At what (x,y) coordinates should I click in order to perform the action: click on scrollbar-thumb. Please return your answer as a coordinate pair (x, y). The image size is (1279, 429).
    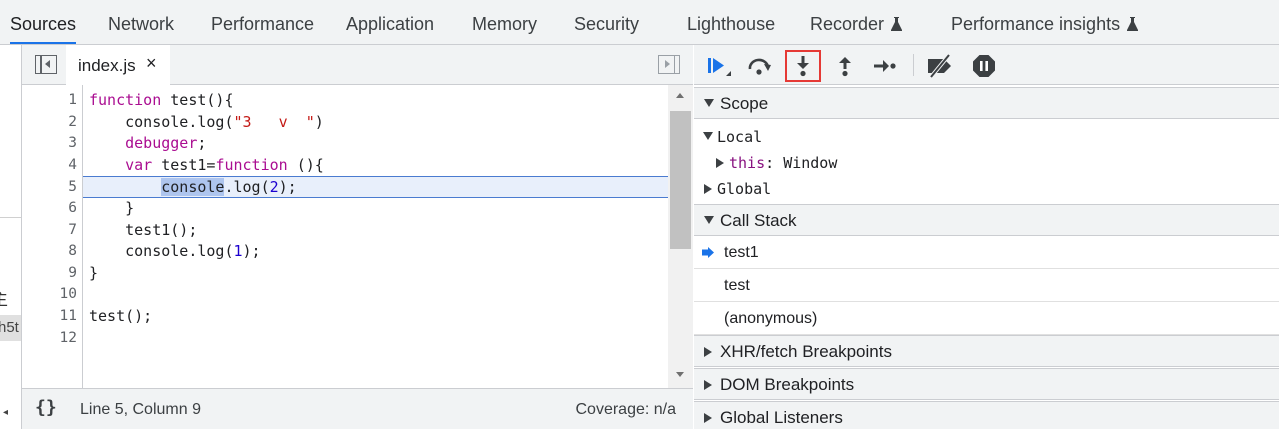
    Looking at the image, I should click on (680, 180).